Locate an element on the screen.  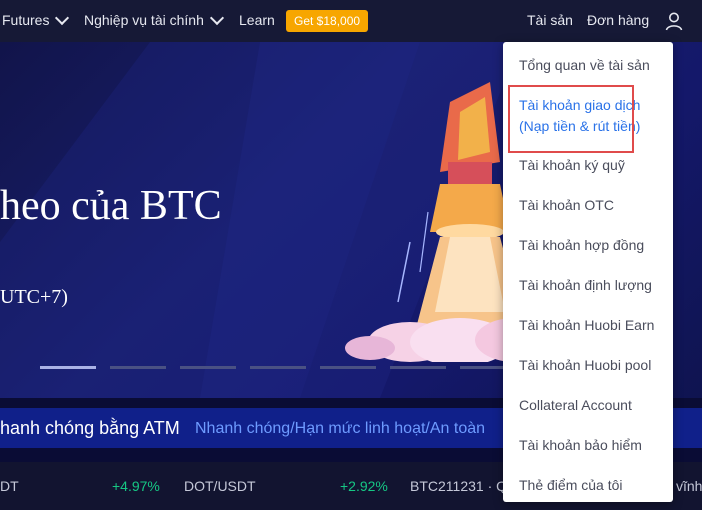
promo-button: Get $18,000 is located at coordinates (327, 21).